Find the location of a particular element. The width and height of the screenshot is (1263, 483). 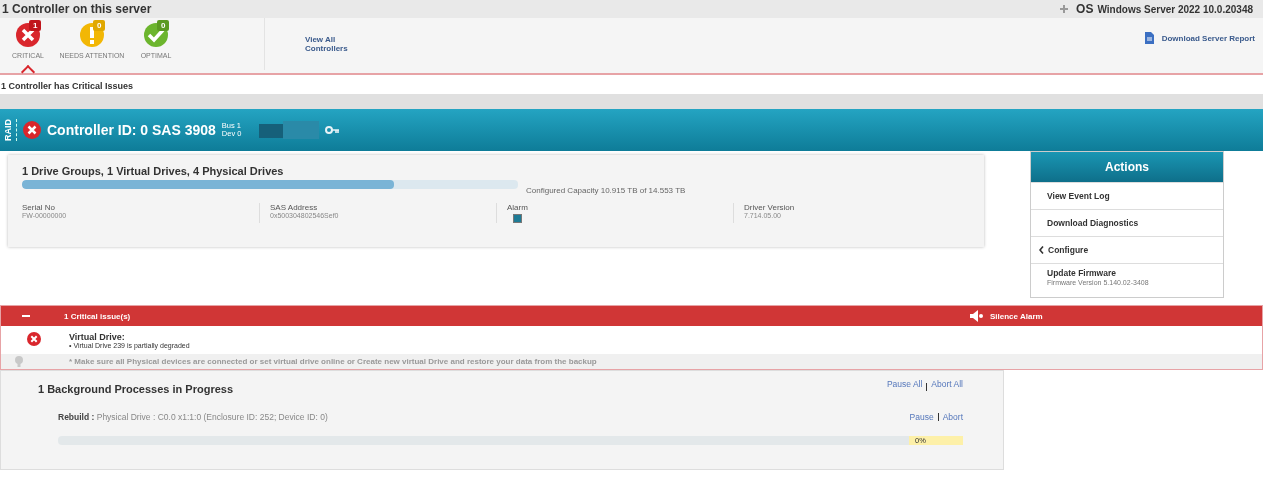

property-label: SAS Address is located at coordinates (294, 207).